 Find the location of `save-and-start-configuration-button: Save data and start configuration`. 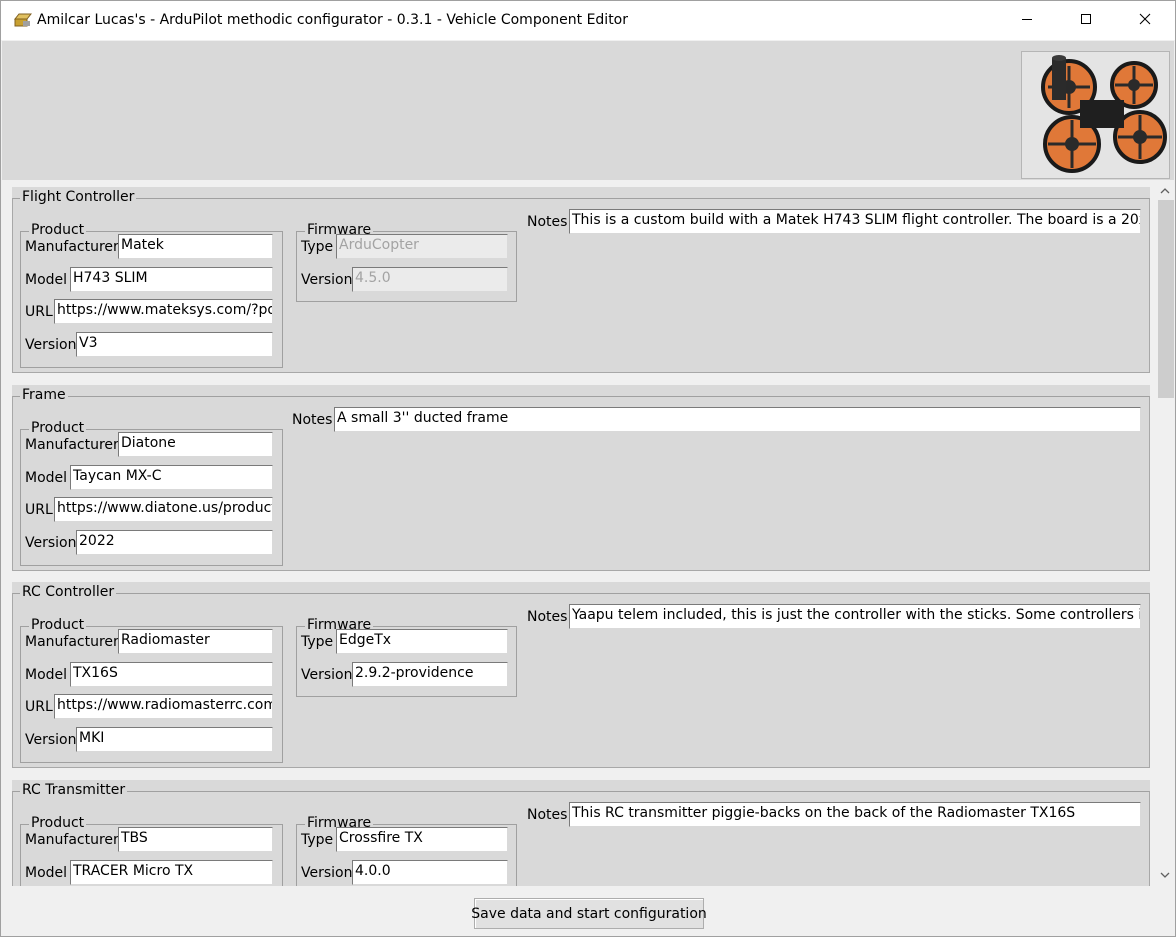

save-and-start-configuration-button: Save data and start configuration is located at coordinates (589, 913).